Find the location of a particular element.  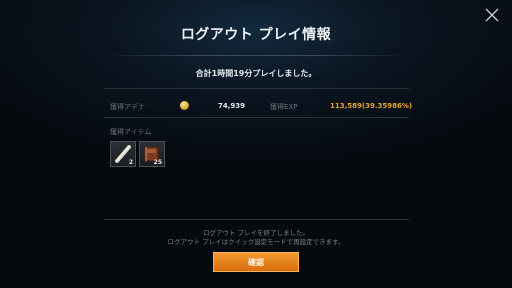

confirm-button-label: 確認 is located at coordinates (256, 262).